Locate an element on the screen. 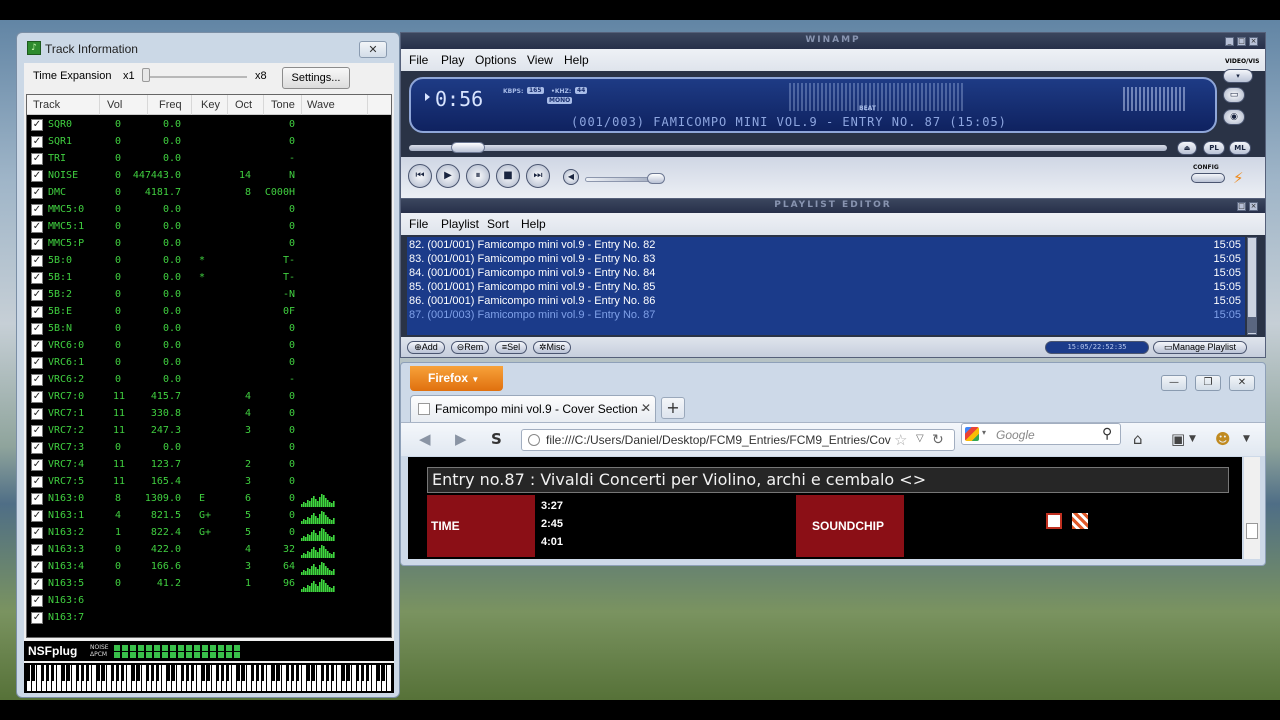 The width and height of the screenshot is (1280, 720). page-scrollbar-thumb is located at coordinates (1252, 531).